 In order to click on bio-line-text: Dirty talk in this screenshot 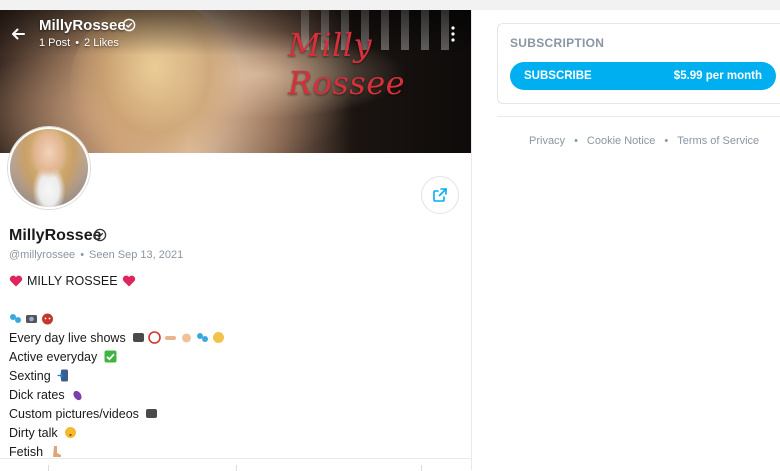, I will do `click(33, 433)`.